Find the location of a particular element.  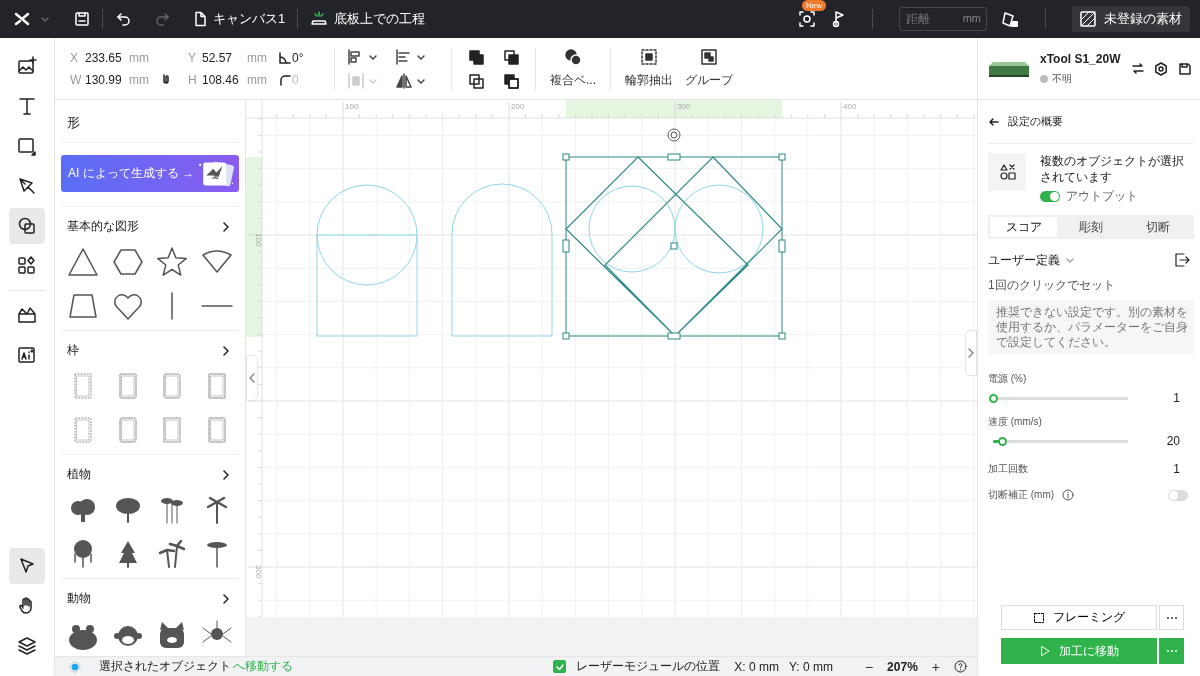

material-tag-icon is located at coordinates (1010, 19).